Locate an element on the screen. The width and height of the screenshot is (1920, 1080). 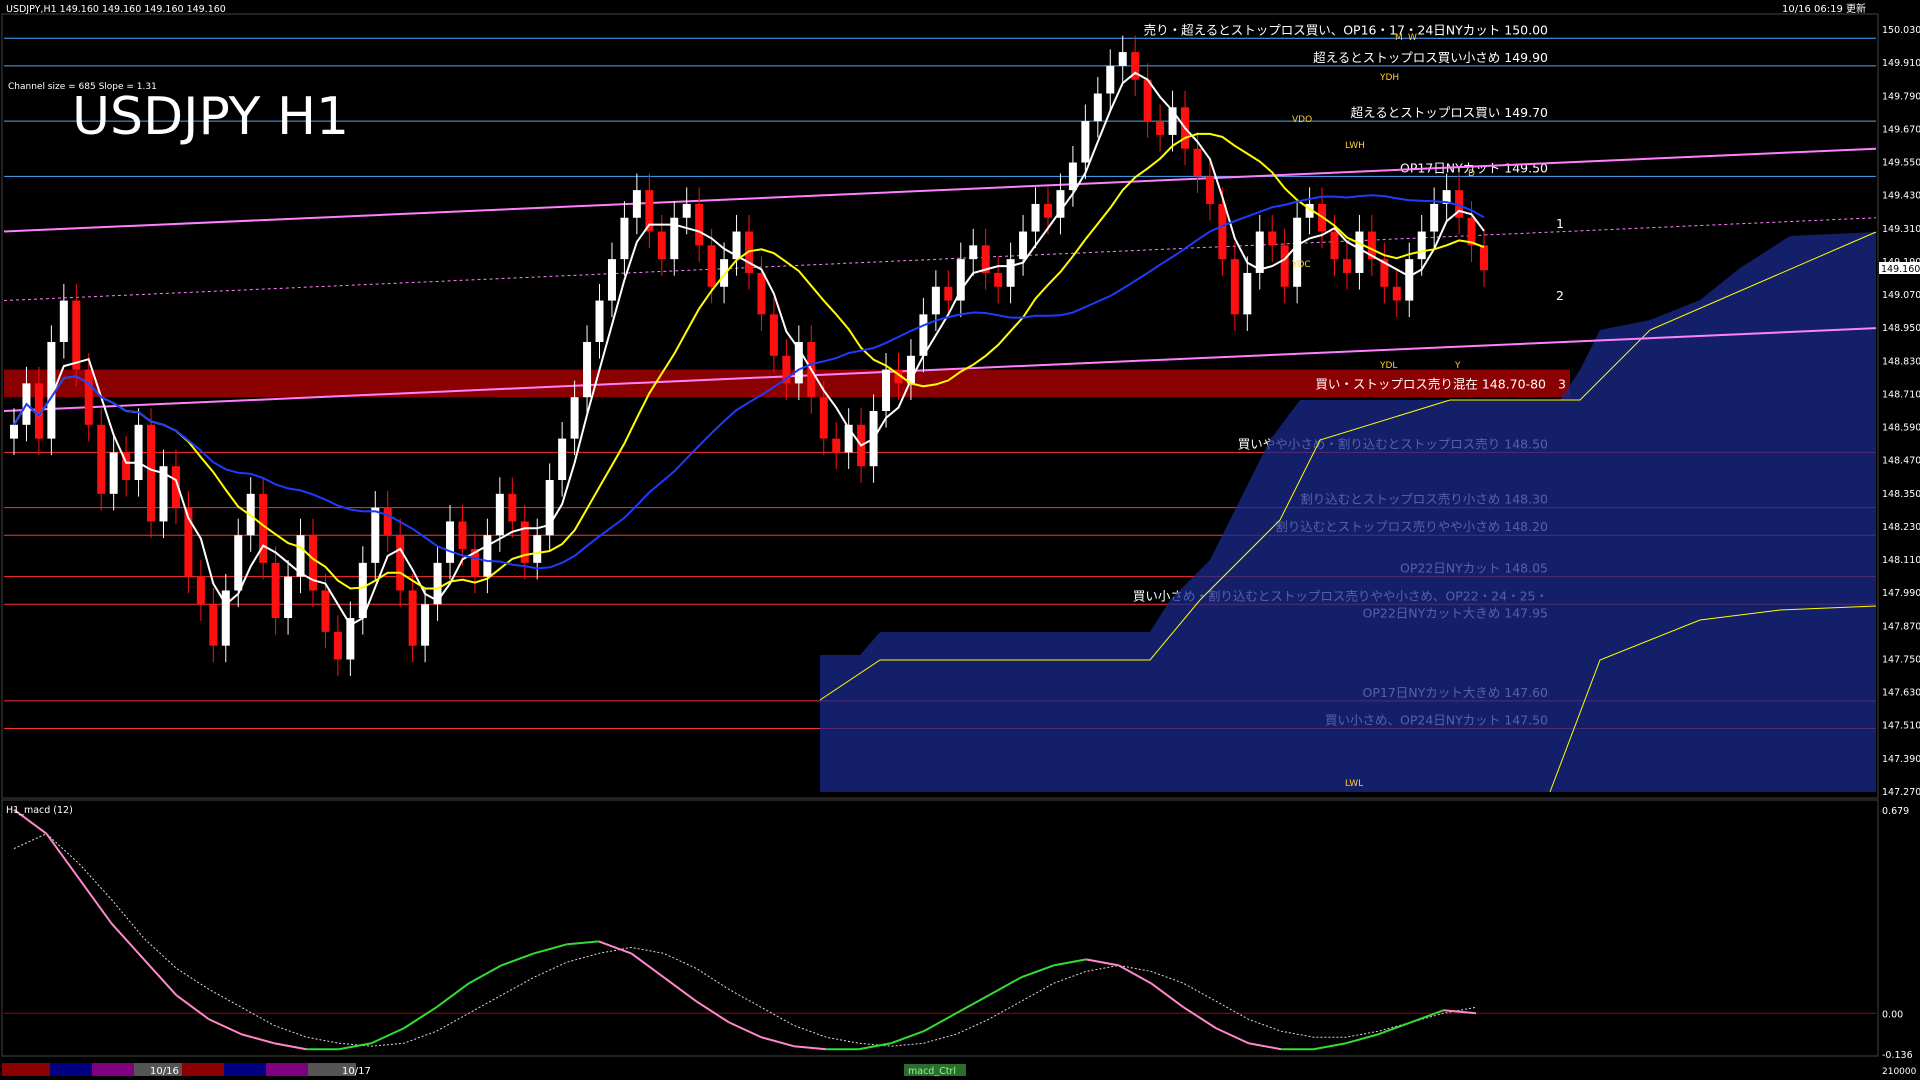
price-tick-label: 148.230 is located at coordinates (1901, 527).